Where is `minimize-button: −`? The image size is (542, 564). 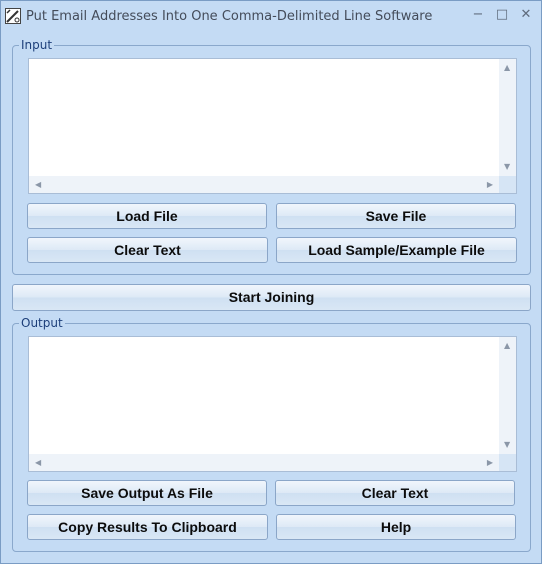
minimize-button: − is located at coordinates (478, 15).